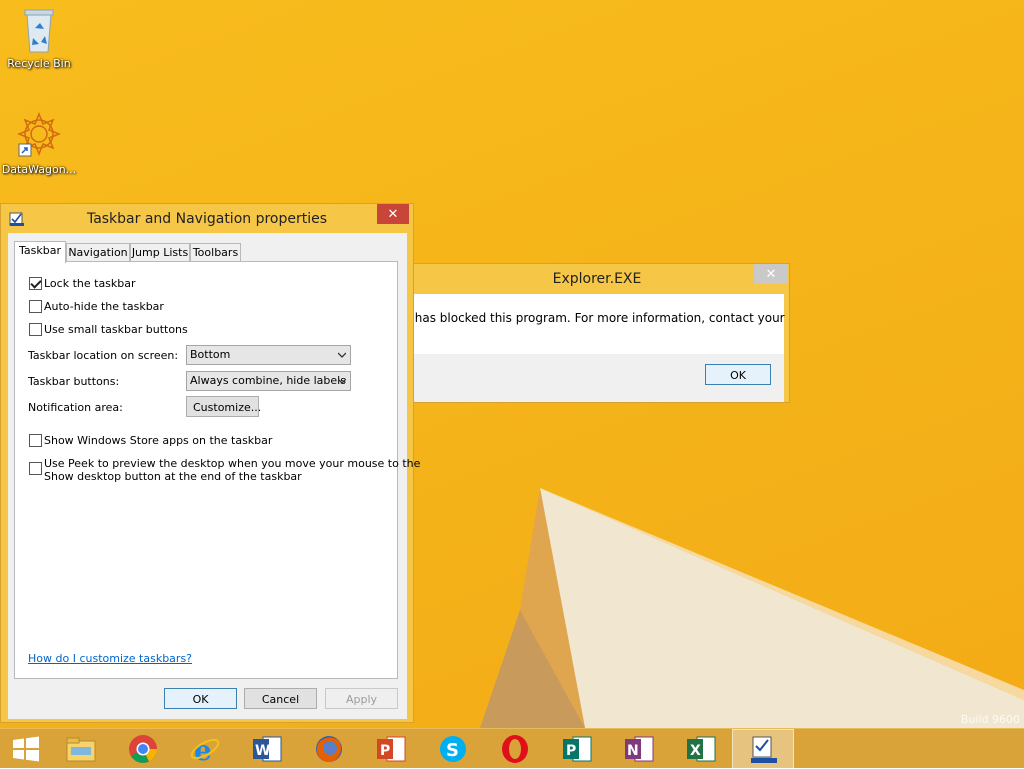 The width and height of the screenshot is (1024, 769). I want to click on svg-text: N, so click(633, 751).